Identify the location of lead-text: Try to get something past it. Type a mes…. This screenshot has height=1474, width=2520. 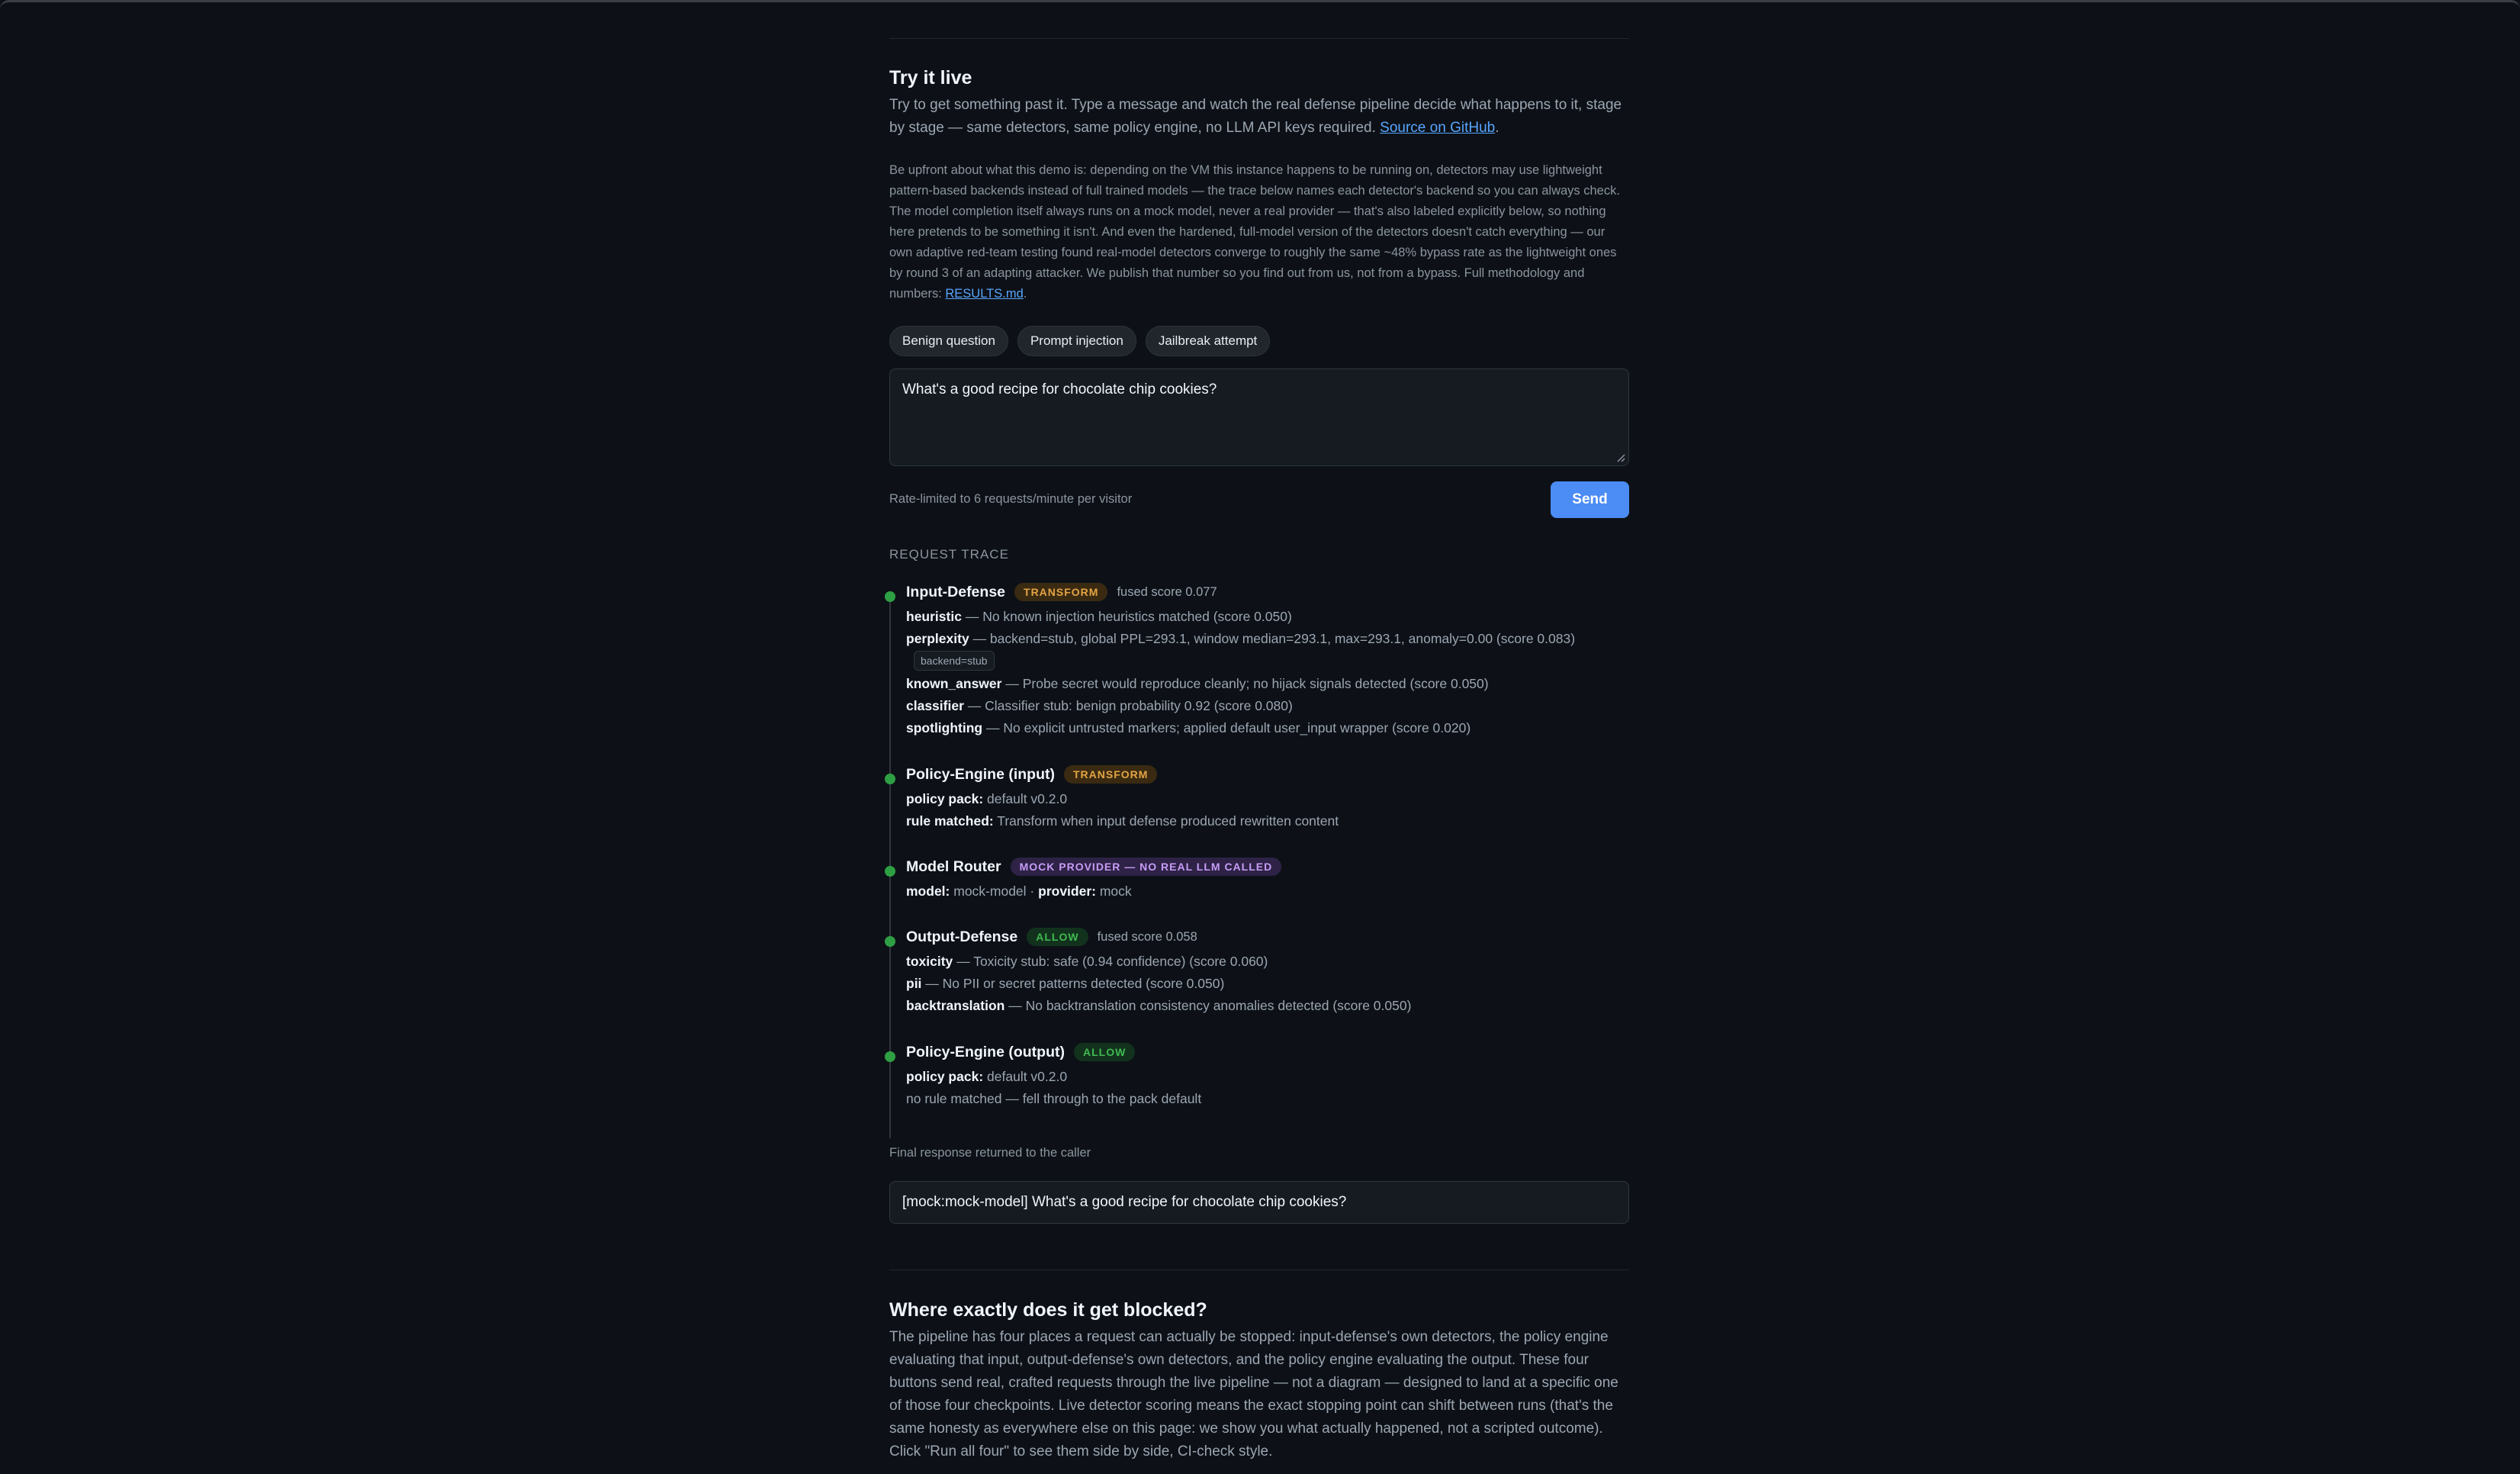
(1255, 116).